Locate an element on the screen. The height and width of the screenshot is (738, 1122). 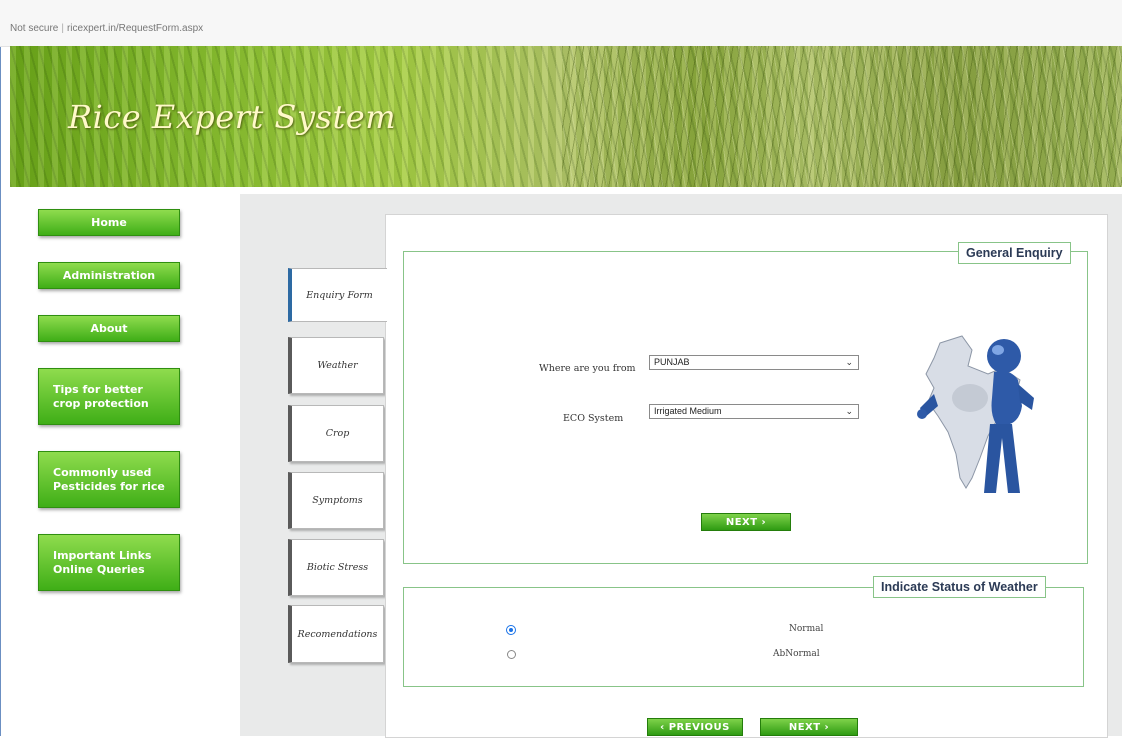
tab-recommendations-label: Recomendations is located at coordinates (337, 634).